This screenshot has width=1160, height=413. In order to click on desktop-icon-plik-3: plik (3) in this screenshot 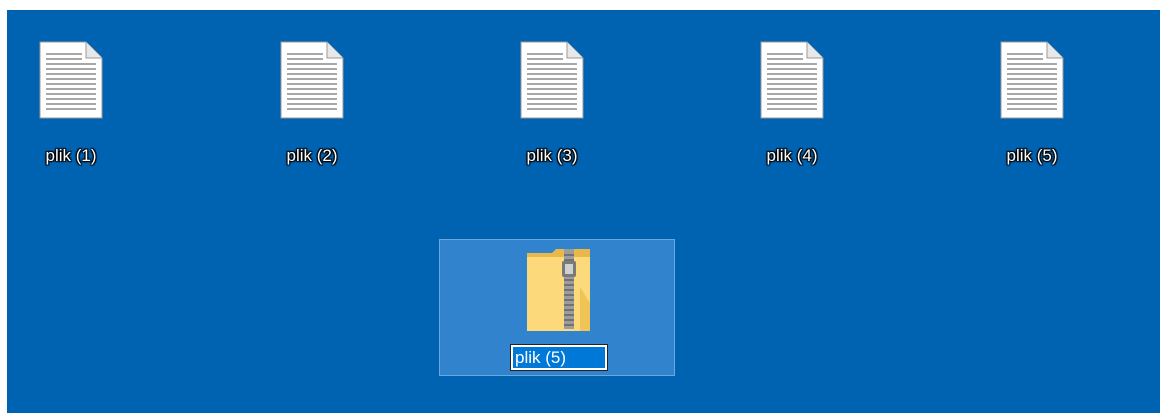, I will do `click(552, 87)`.